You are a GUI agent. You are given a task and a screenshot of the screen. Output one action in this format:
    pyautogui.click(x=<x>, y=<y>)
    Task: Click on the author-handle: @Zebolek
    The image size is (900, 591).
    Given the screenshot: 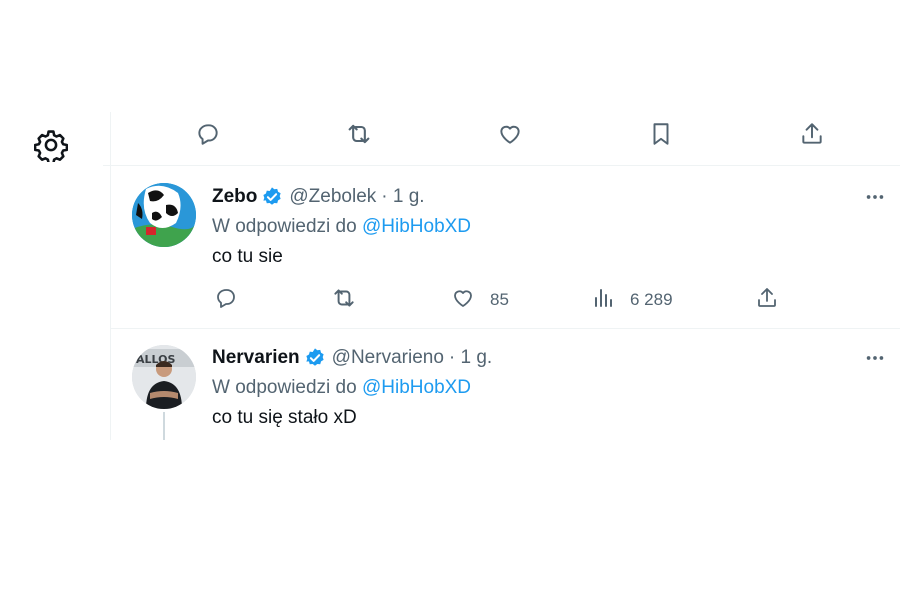 What is the action you would take?
    pyautogui.click(x=332, y=197)
    